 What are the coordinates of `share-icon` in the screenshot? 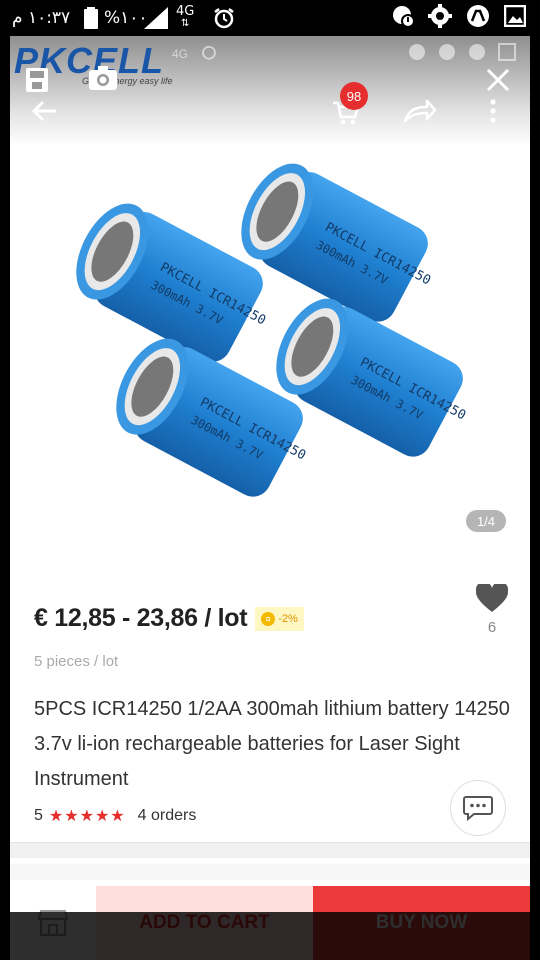 It's located at (420, 111).